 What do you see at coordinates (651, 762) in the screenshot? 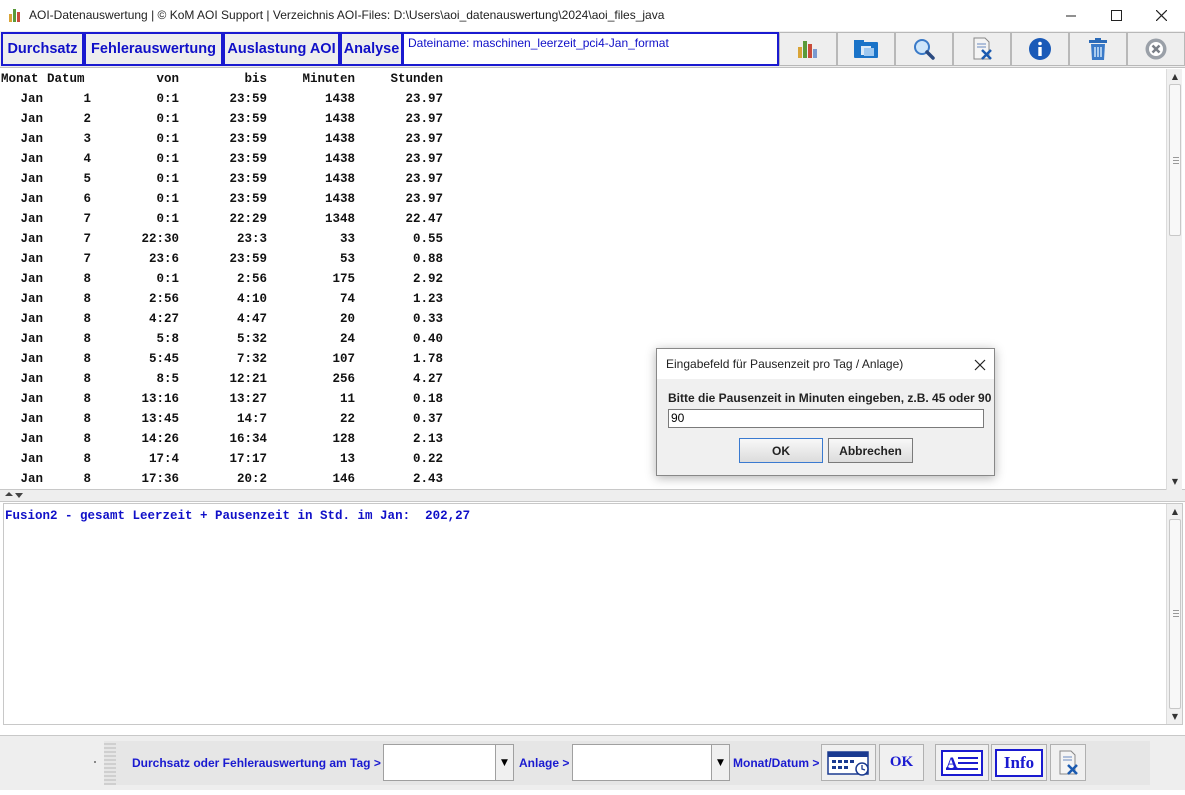
I see `anlage-select: ▼` at bounding box center [651, 762].